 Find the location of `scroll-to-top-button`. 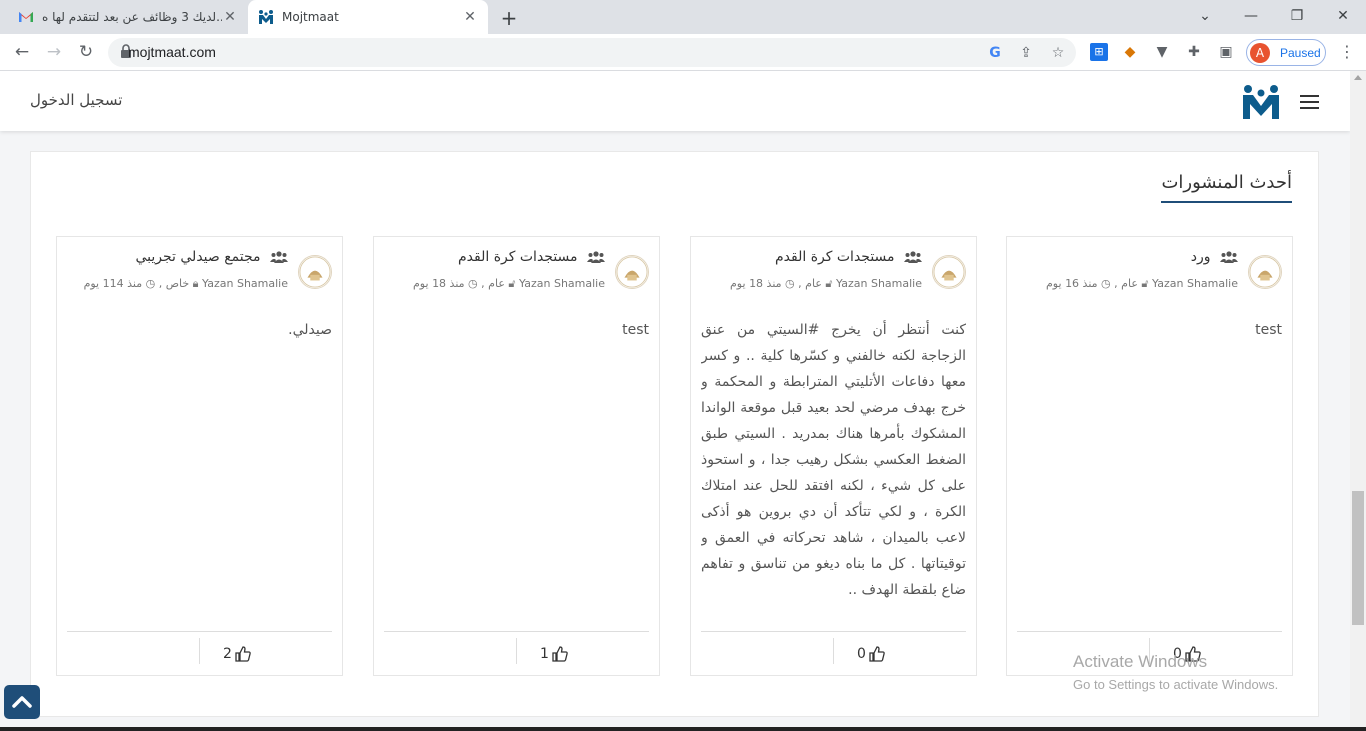

scroll-to-top-button is located at coordinates (22, 702).